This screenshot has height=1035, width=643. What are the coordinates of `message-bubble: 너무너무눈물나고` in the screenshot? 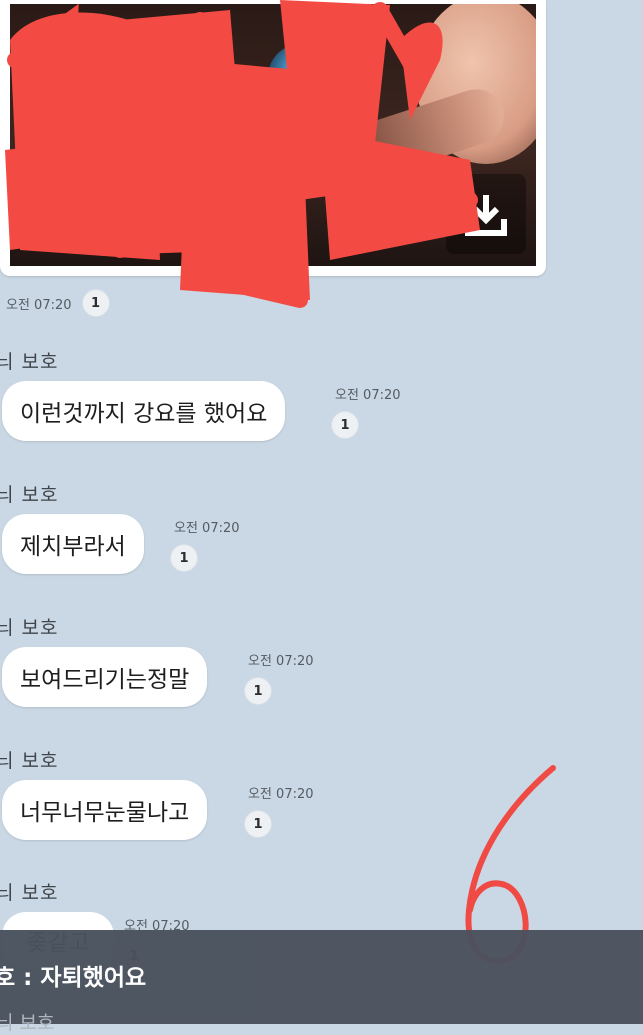 It's located at (105, 810).